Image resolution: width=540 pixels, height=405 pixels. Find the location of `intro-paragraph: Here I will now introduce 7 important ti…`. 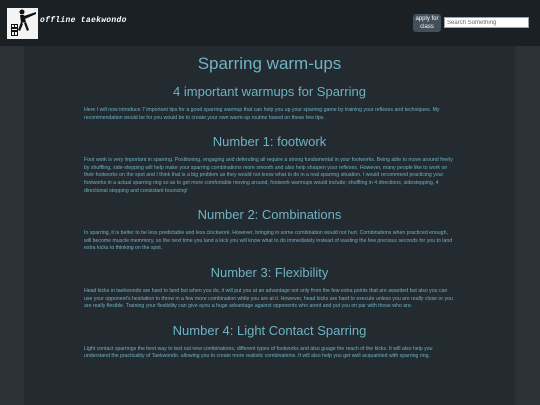

intro-paragraph: Here I will now introduce 7 important ti… is located at coordinates (262, 114).